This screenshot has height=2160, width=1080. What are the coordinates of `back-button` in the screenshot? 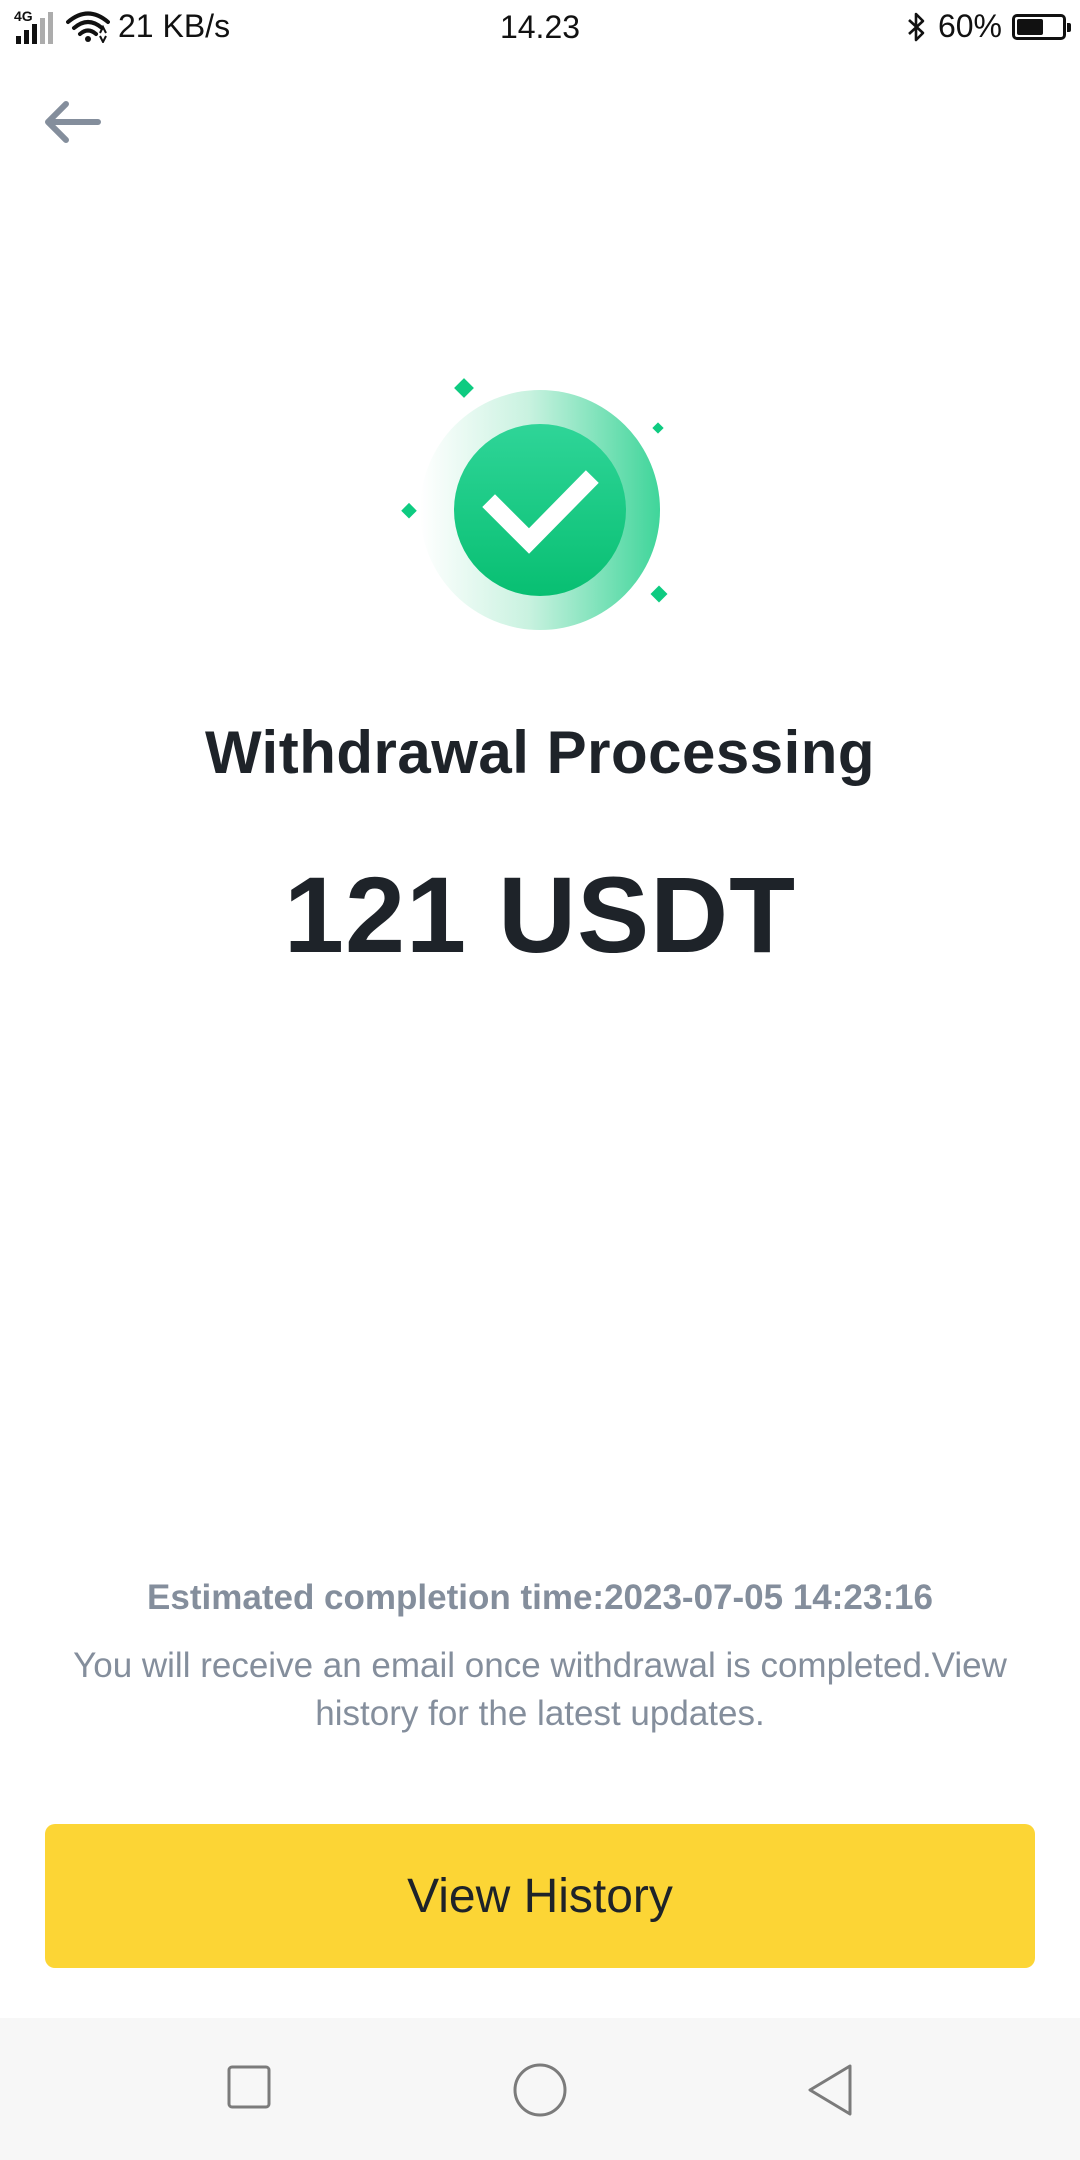 It's located at (72, 122).